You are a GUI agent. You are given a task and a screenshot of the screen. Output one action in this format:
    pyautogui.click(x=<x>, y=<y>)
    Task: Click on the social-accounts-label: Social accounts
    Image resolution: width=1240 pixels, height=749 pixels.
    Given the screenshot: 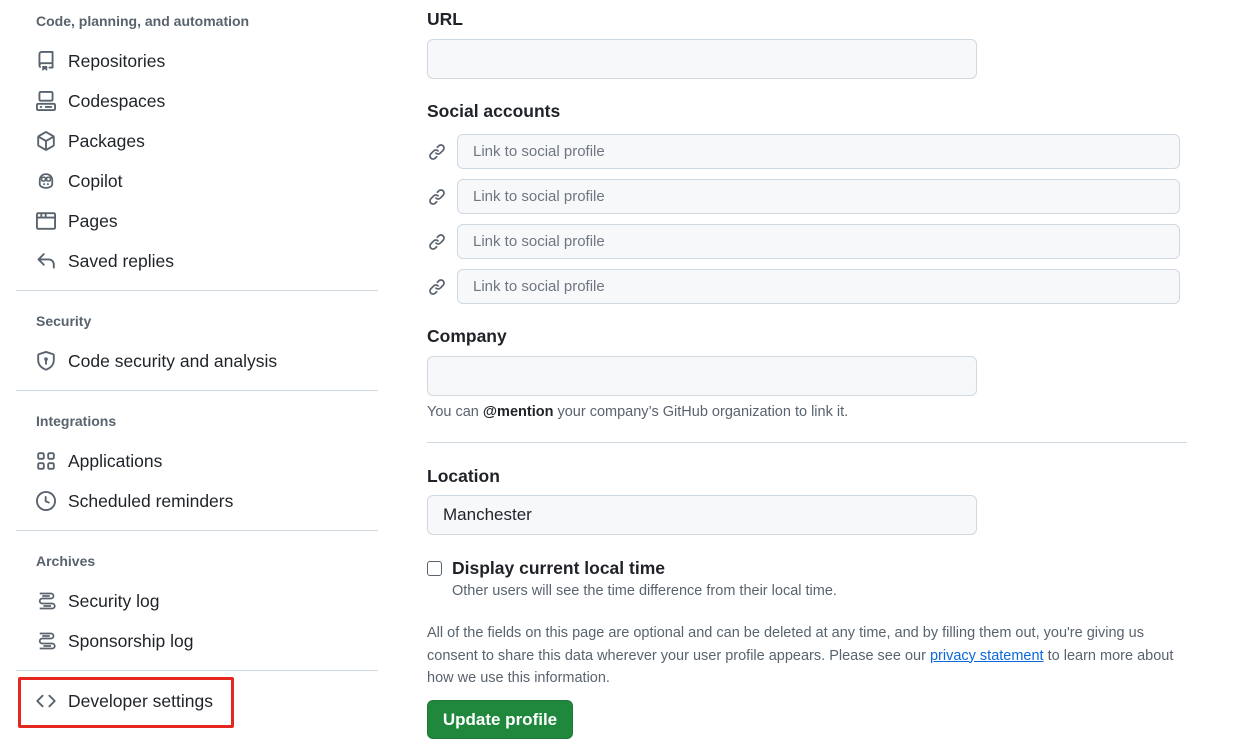 What is the action you would take?
    pyautogui.click(x=494, y=111)
    